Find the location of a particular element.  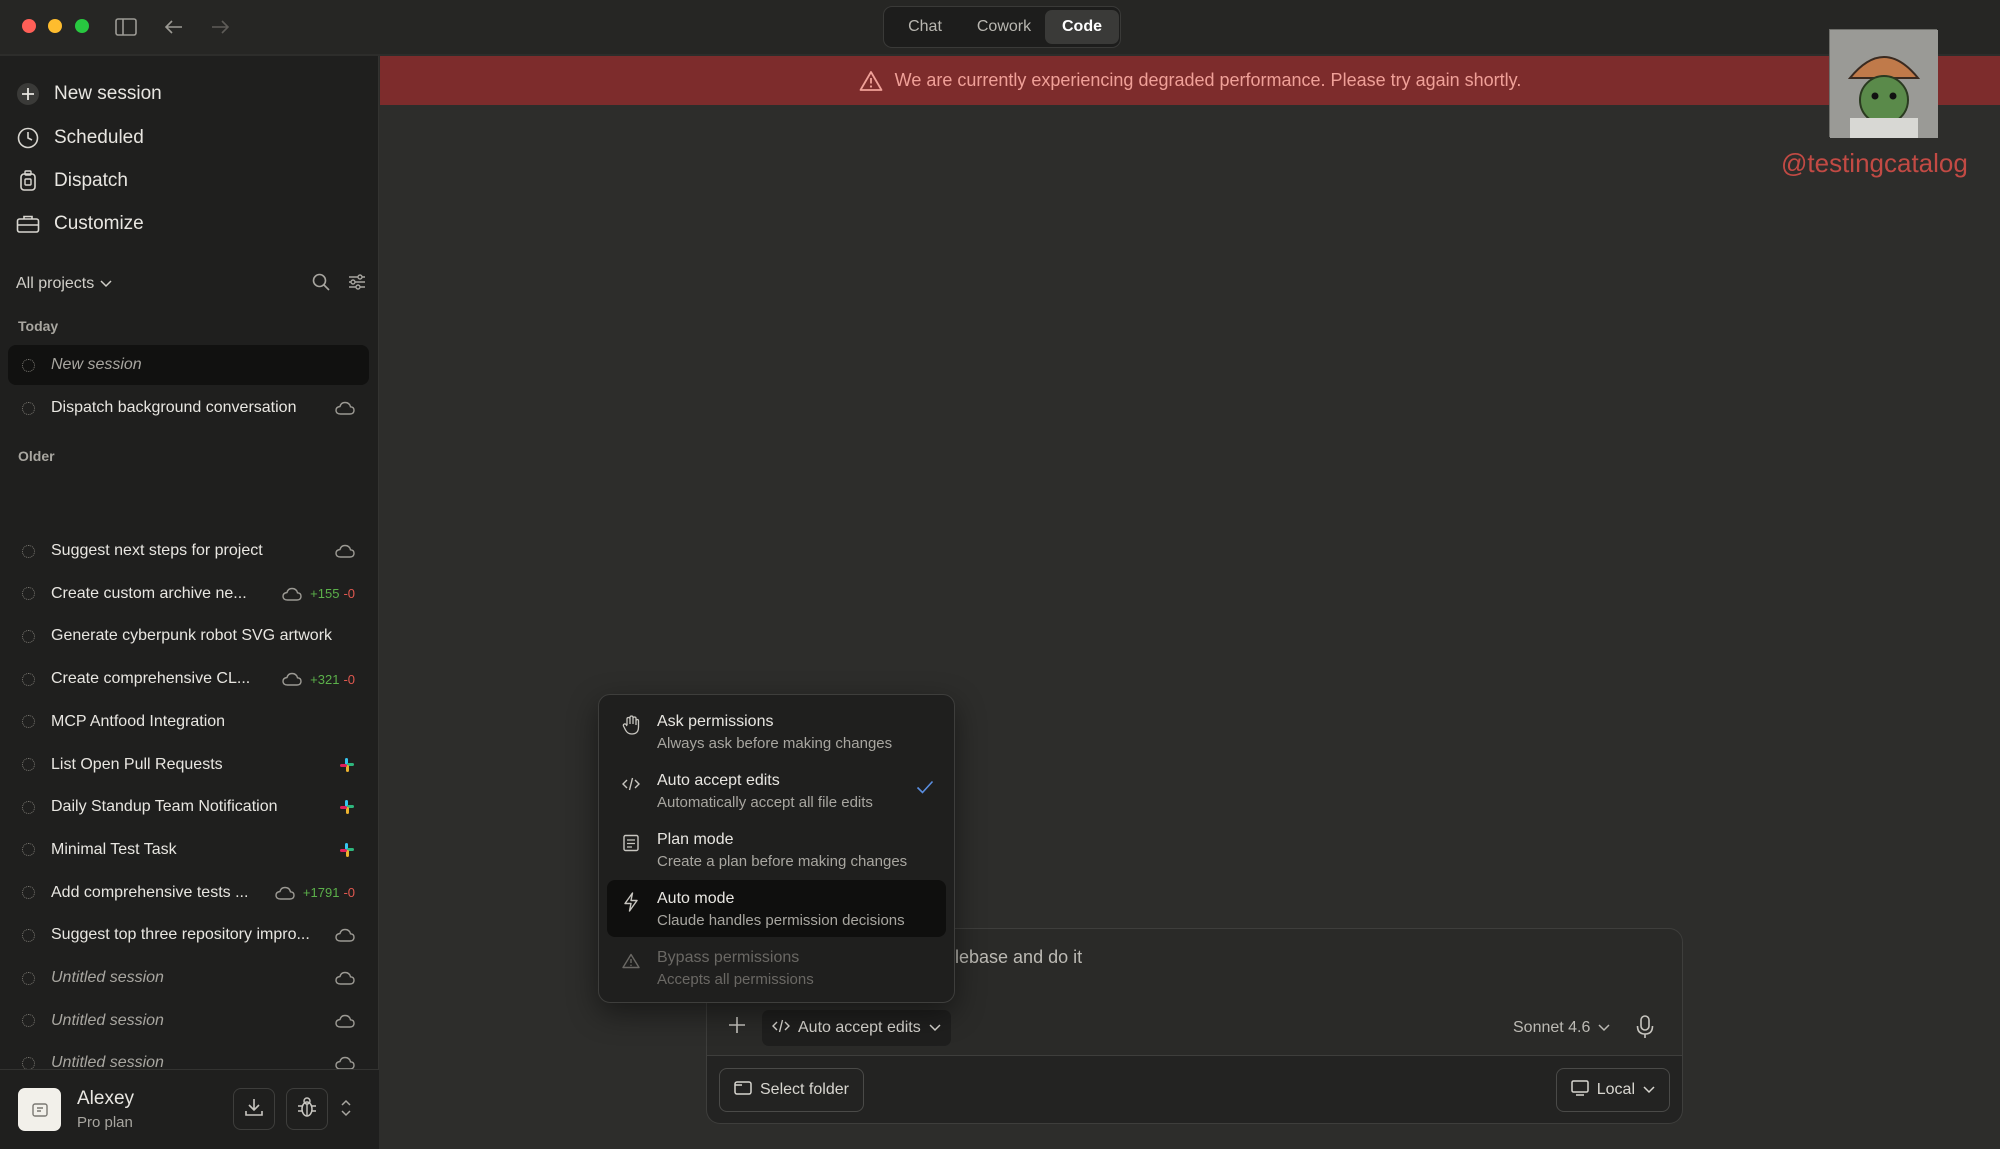

bolt-icon is located at coordinates (631, 902).